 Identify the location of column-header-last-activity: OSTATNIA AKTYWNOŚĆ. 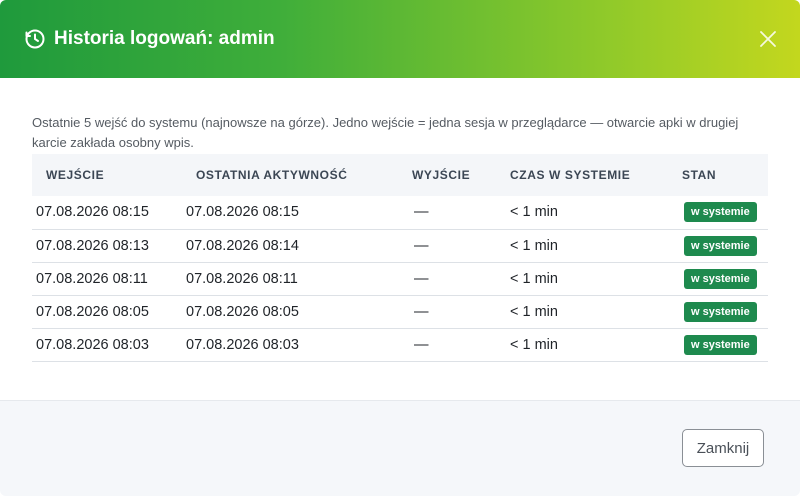
(272, 175).